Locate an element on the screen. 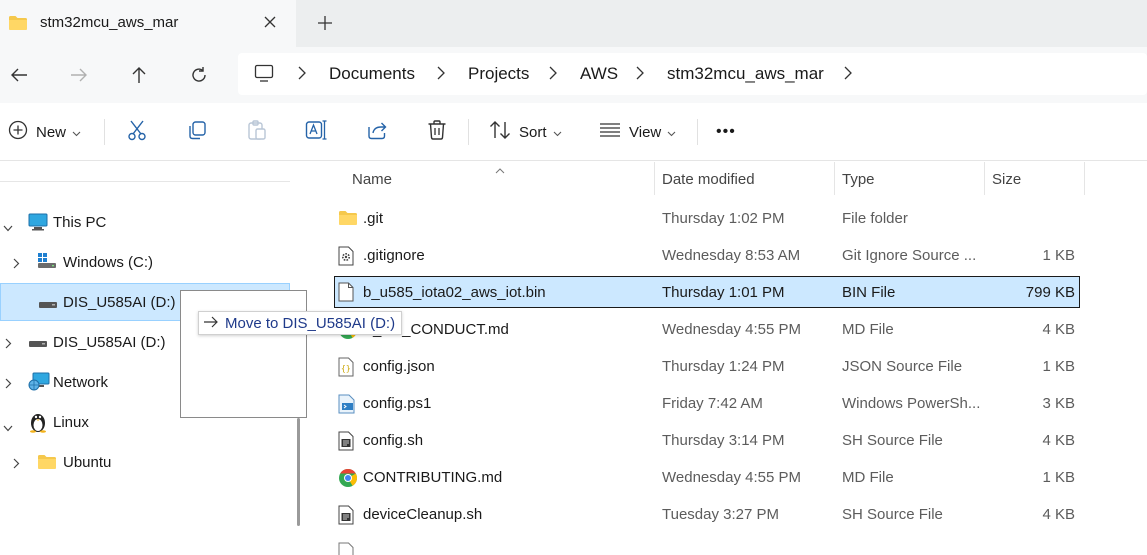 The width and height of the screenshot is (1147, 555). scrollbar-thumb is located at coordinates (298, 472).